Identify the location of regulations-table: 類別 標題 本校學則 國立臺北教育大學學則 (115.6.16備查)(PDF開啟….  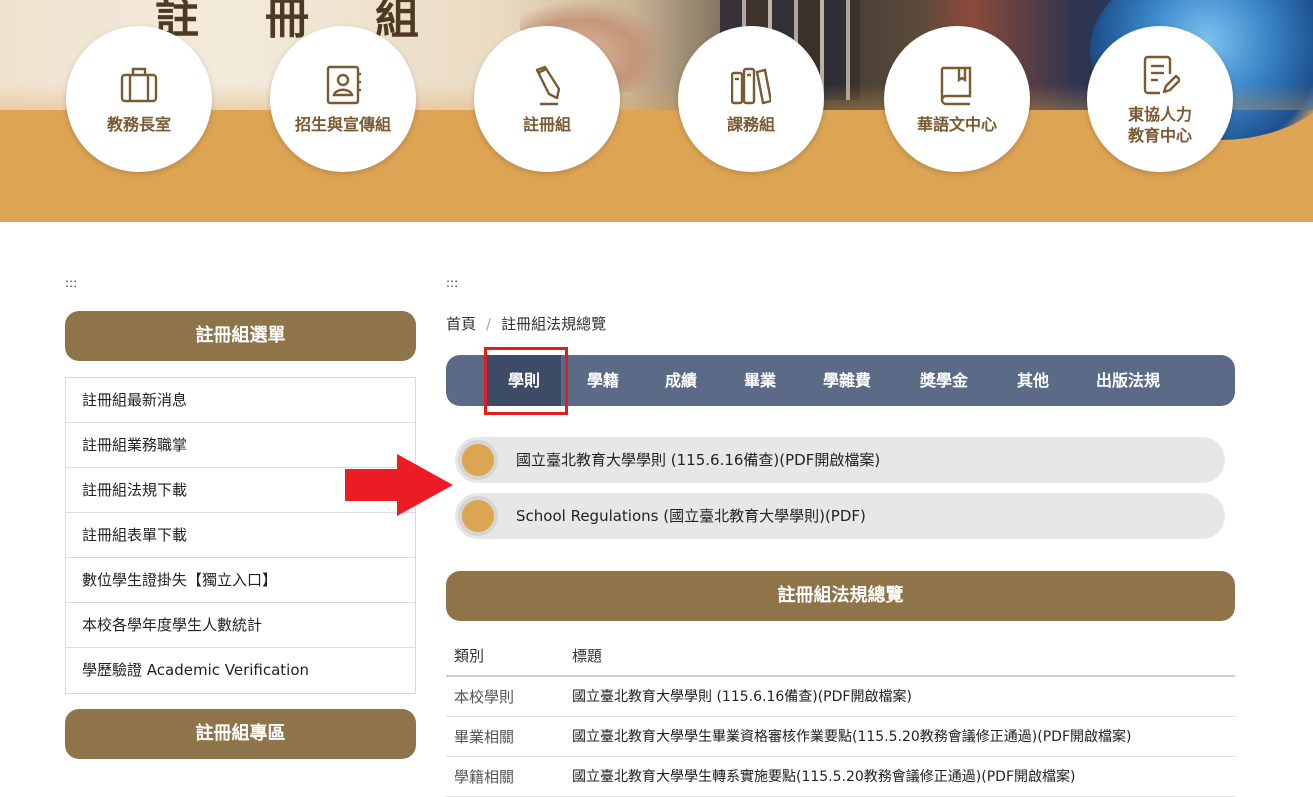
(840, 716).